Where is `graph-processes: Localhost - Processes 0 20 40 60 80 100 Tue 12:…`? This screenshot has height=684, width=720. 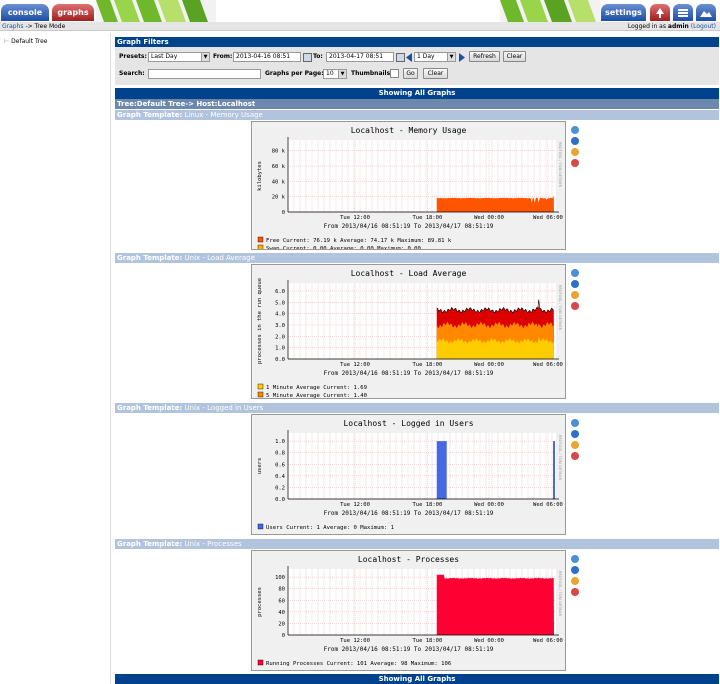
graph-processes: Localhost - Processes 0 20 40 60 80 100 Tue 12:… is located at coordinates (408, 610).